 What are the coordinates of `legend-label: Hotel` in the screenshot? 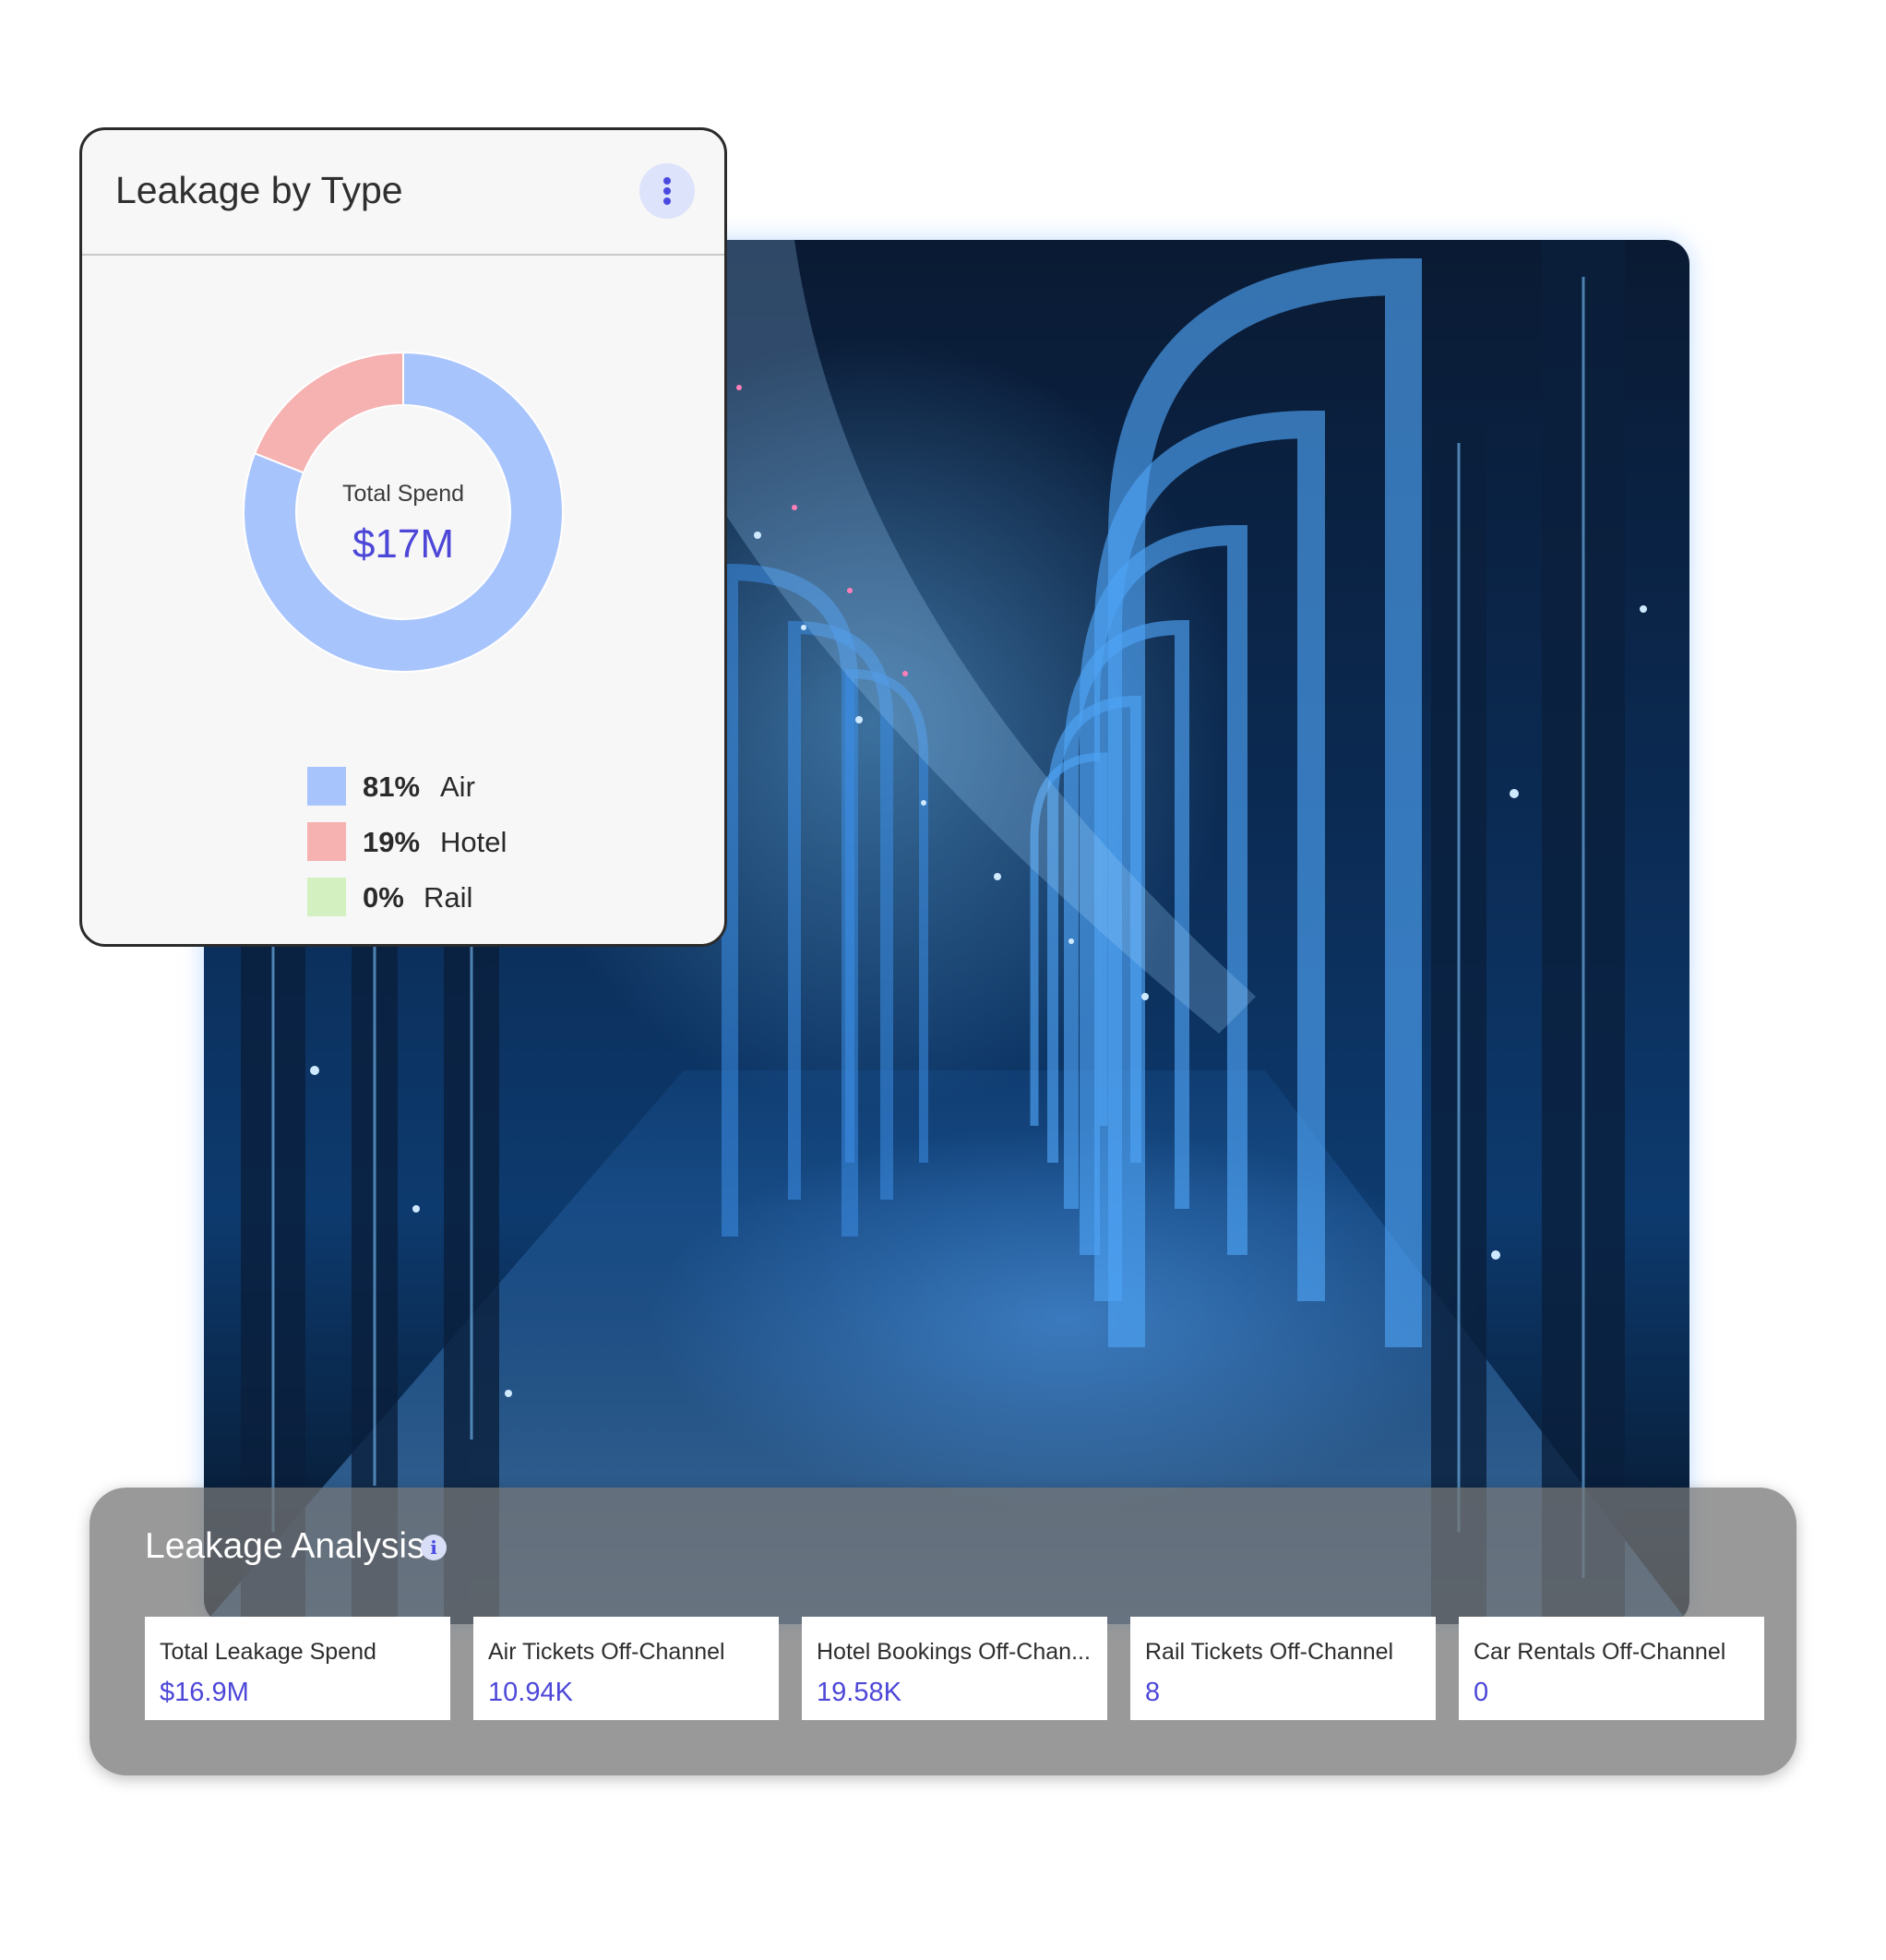 It's located at (473, 842).